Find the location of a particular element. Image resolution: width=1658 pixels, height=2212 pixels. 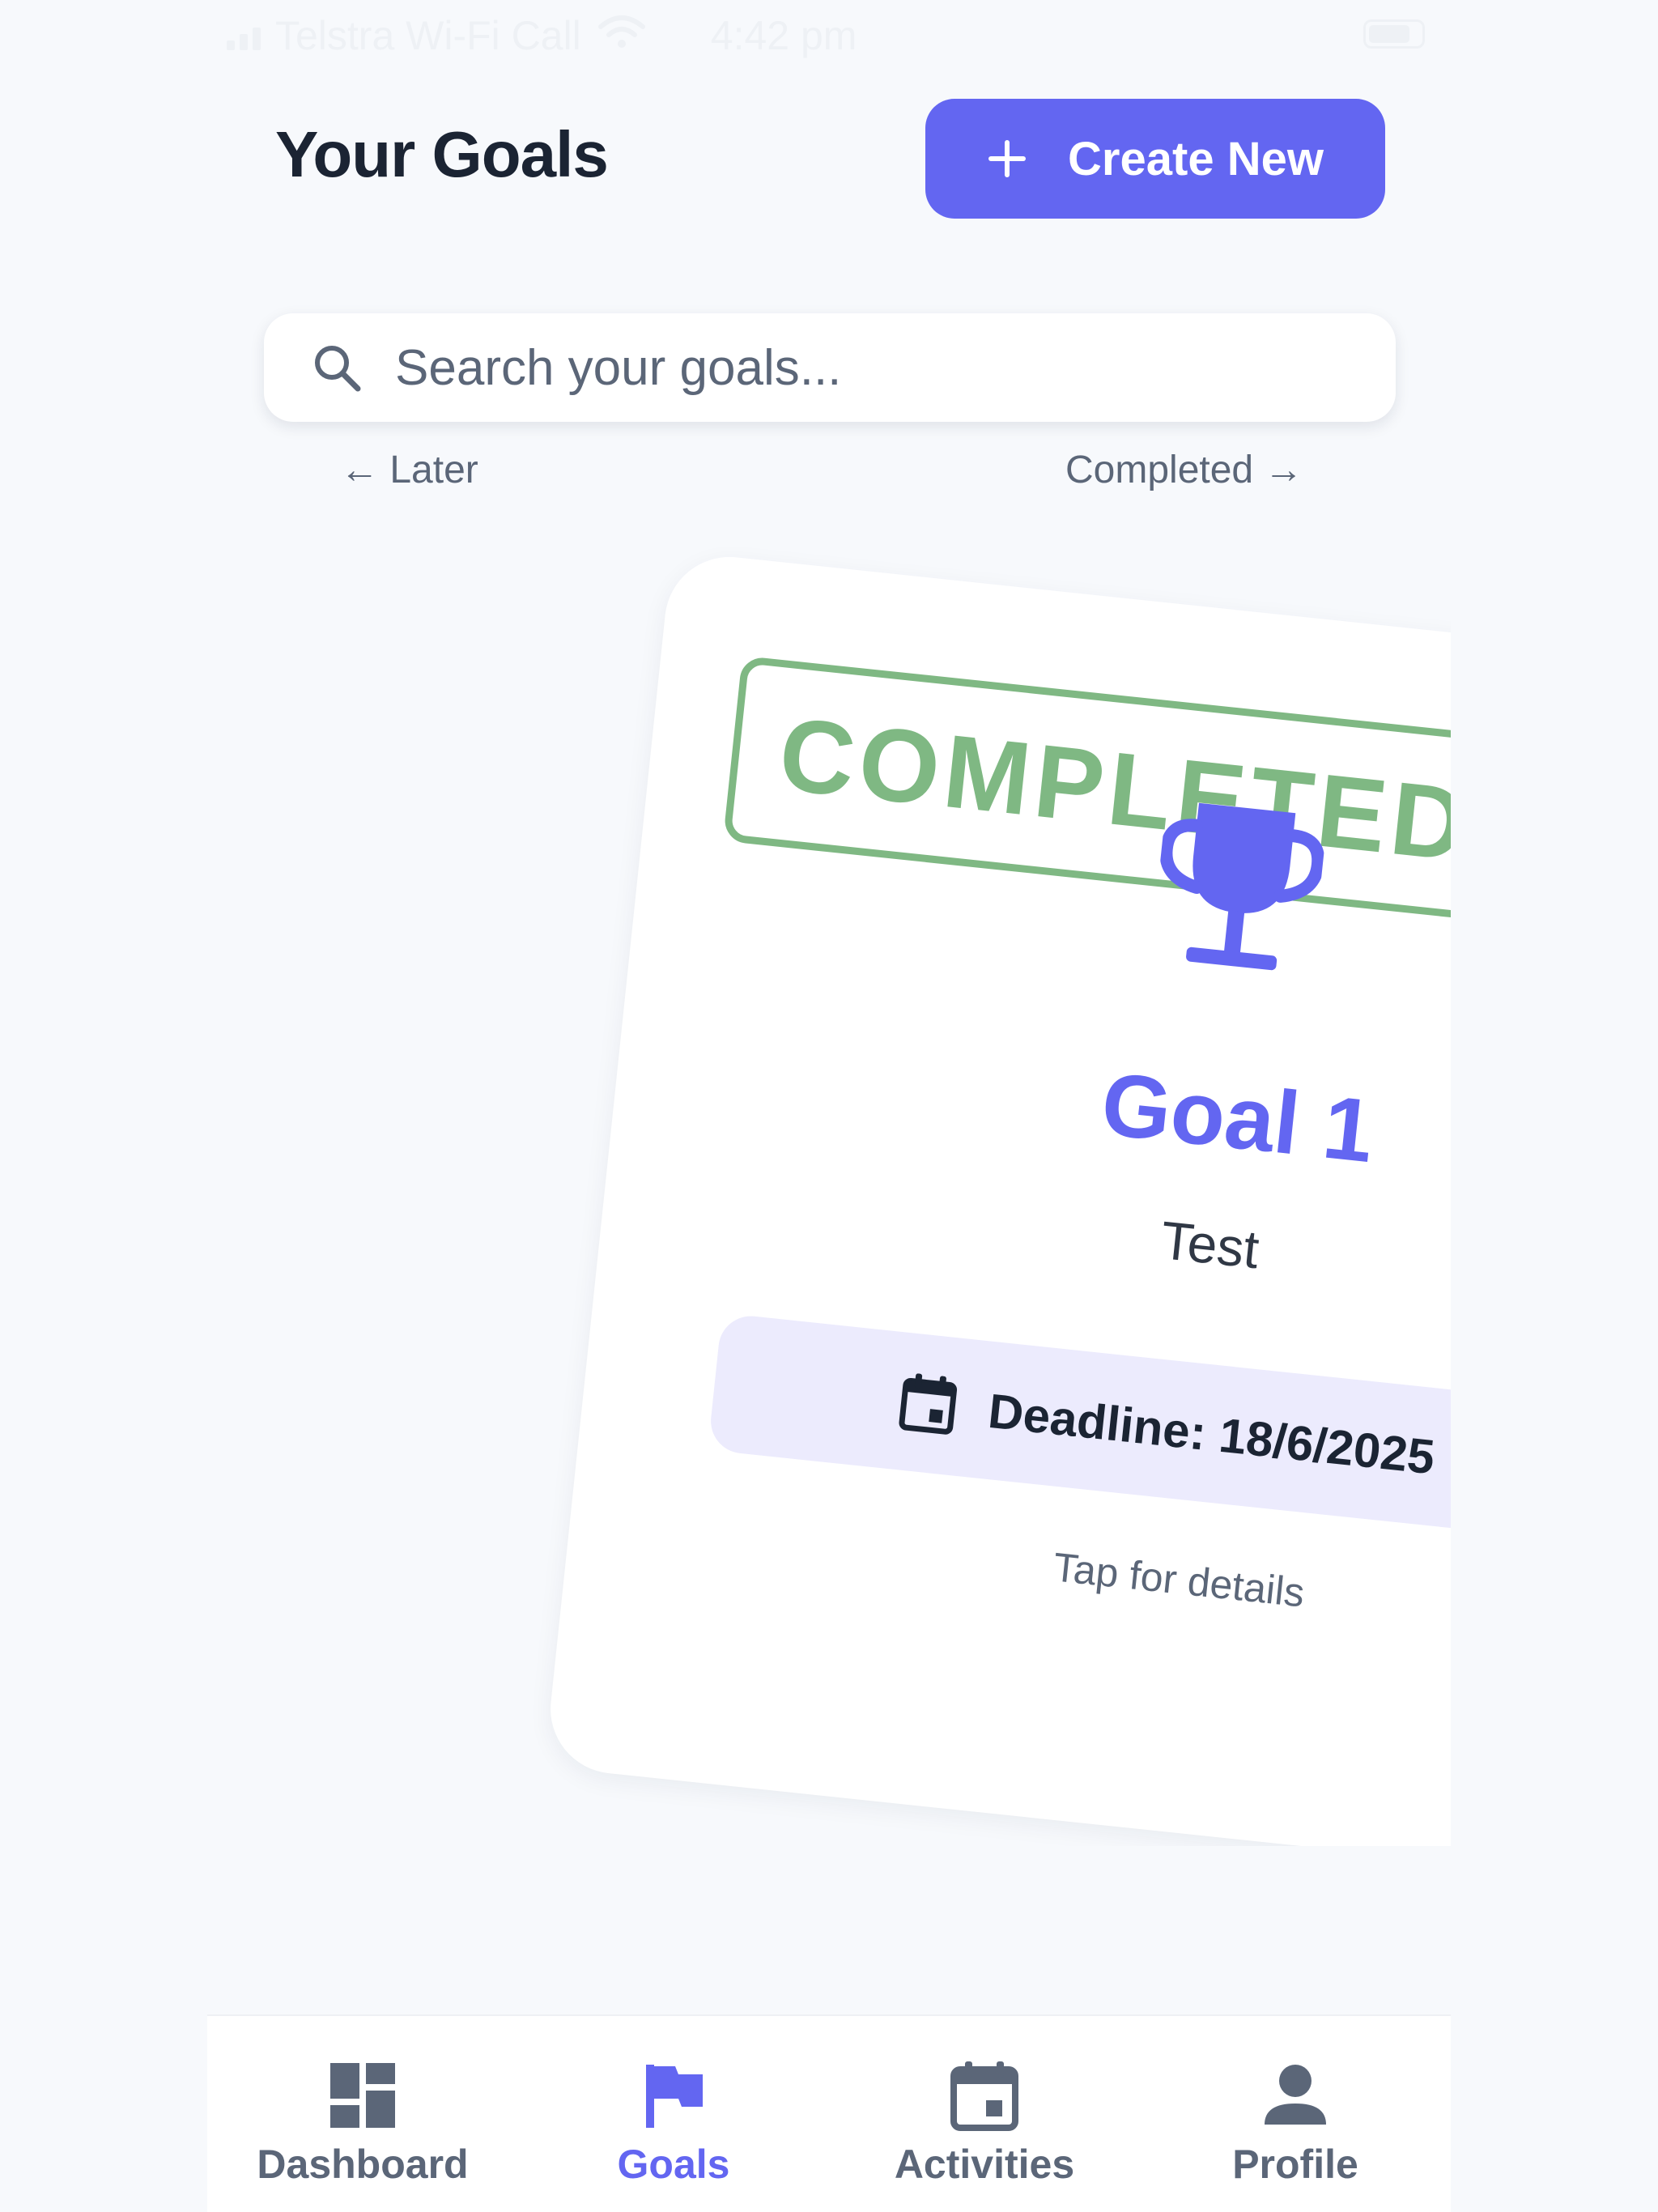

nav-item-dashboard: Dashboard is located at coordinates (362, 2114).